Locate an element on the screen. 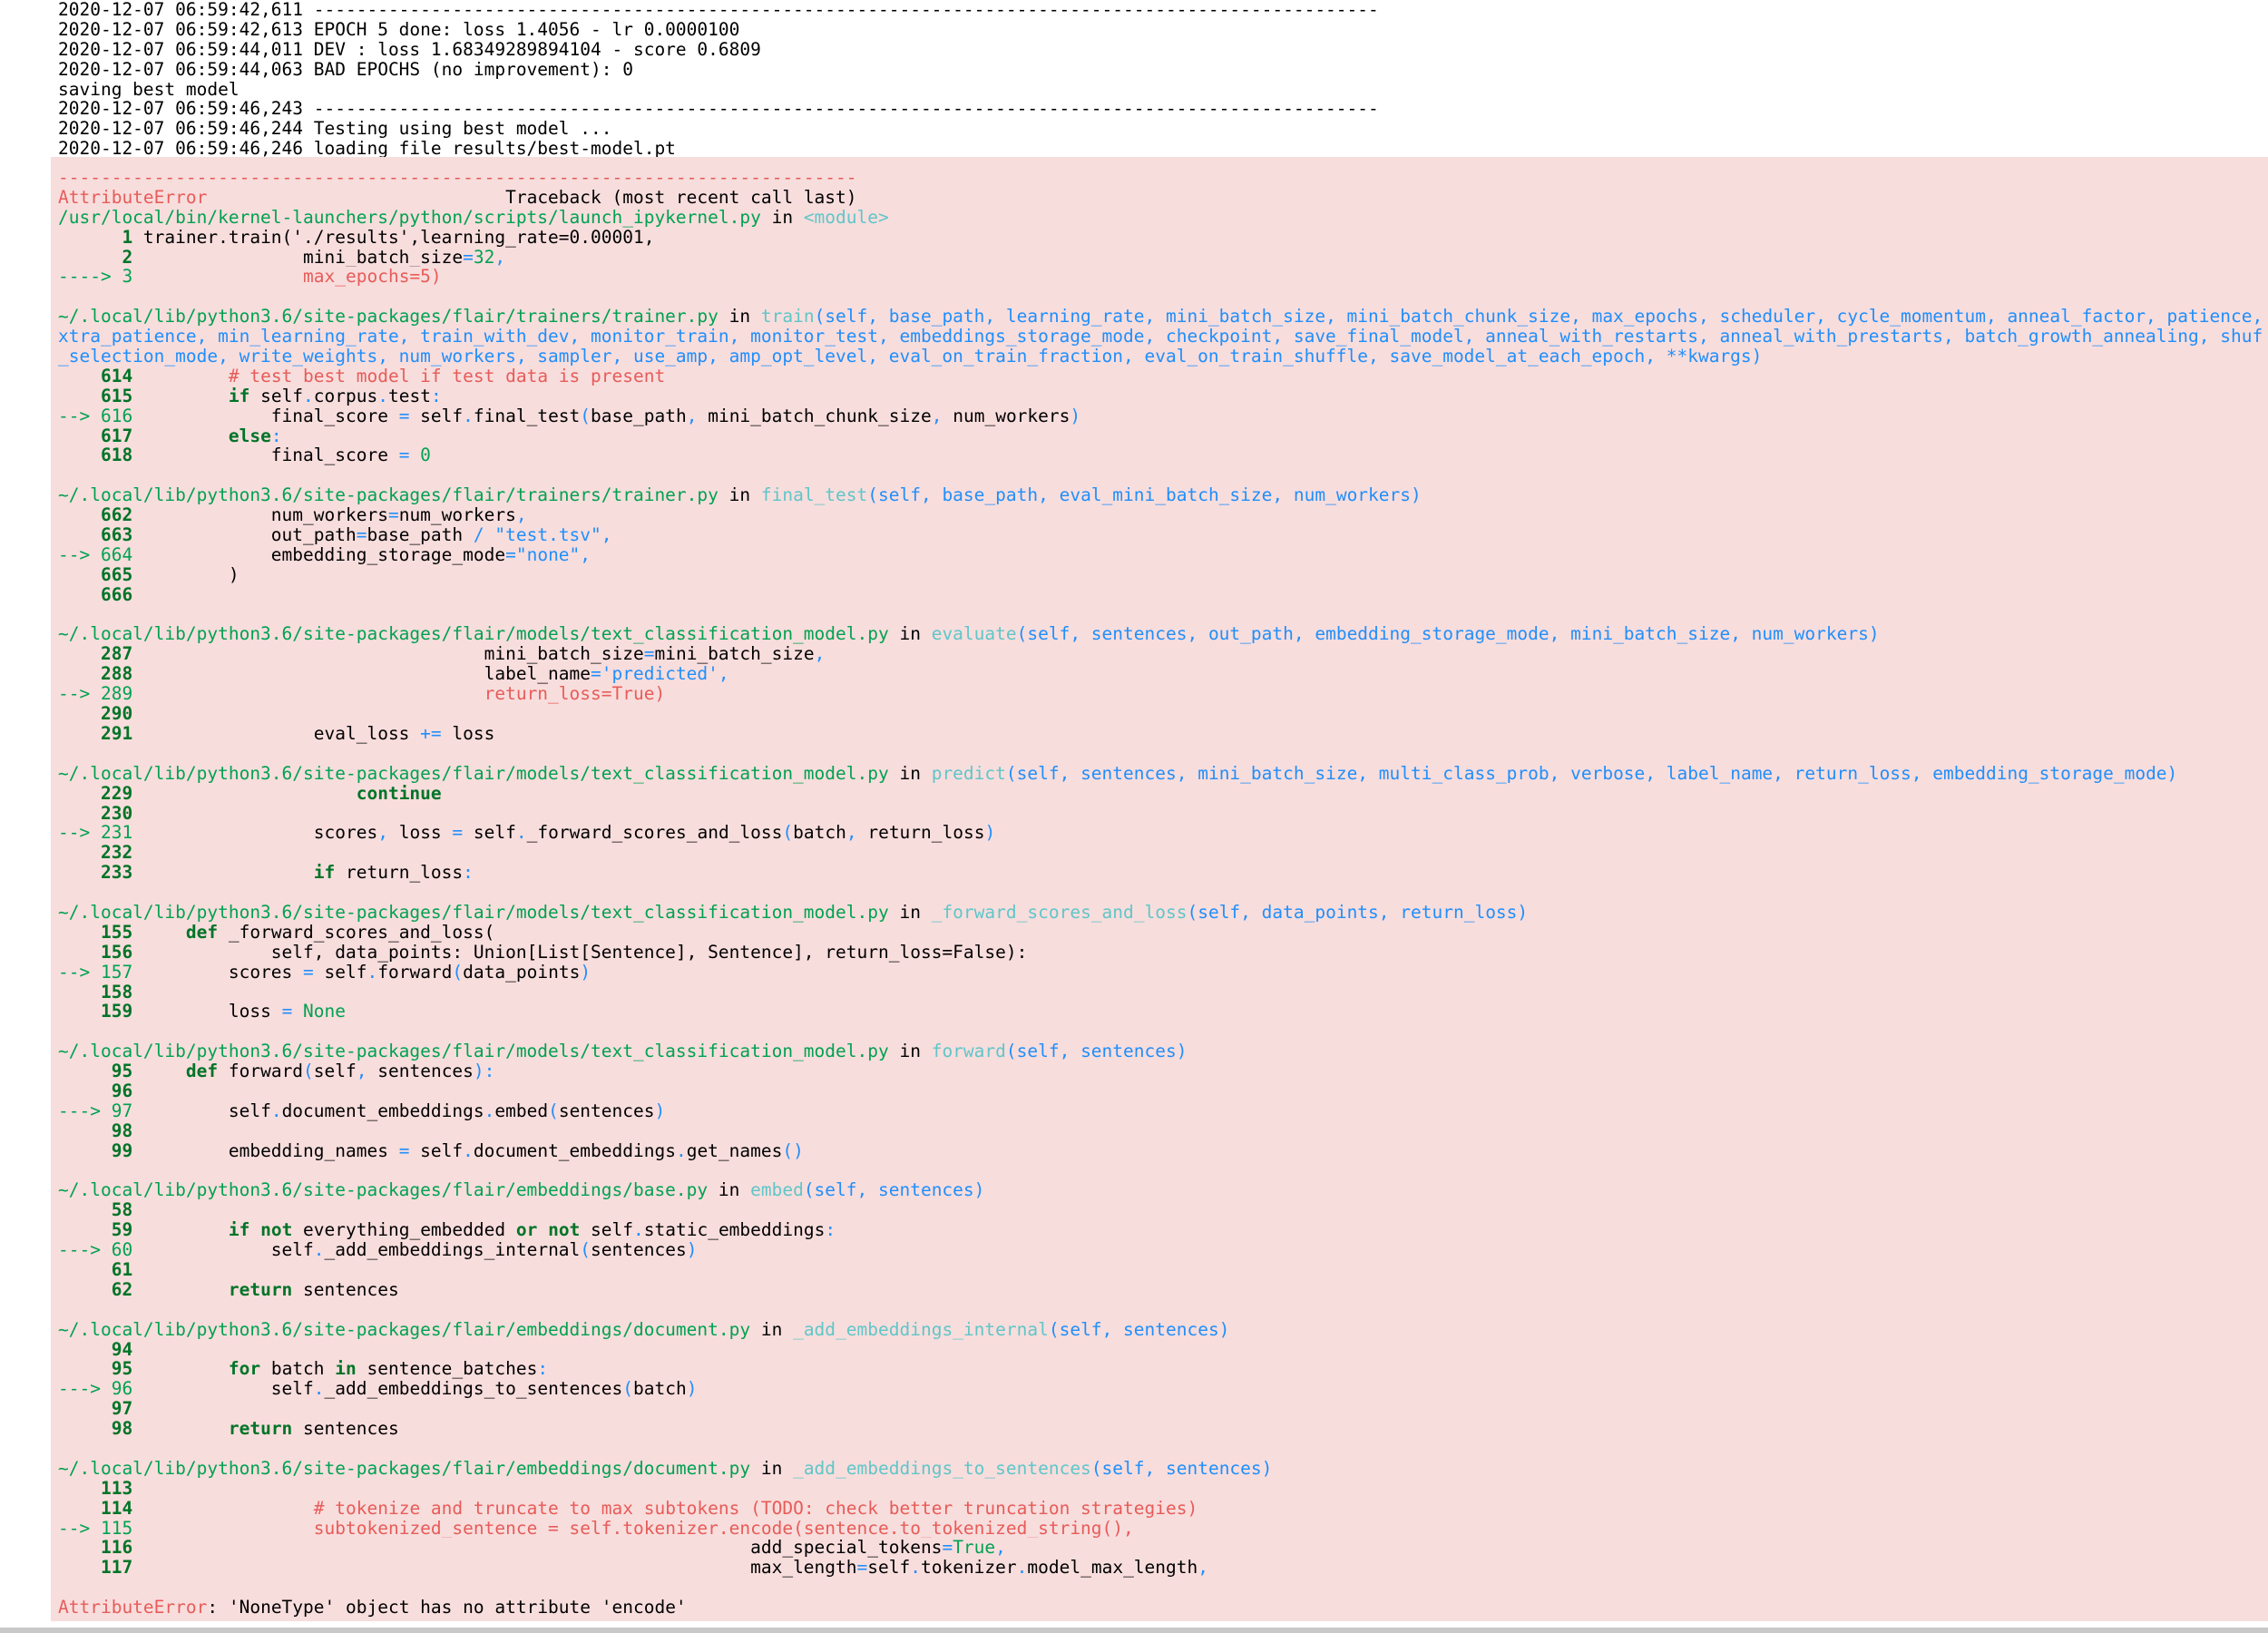  traceback-segment: final_score is located at coordinates (265, 455).